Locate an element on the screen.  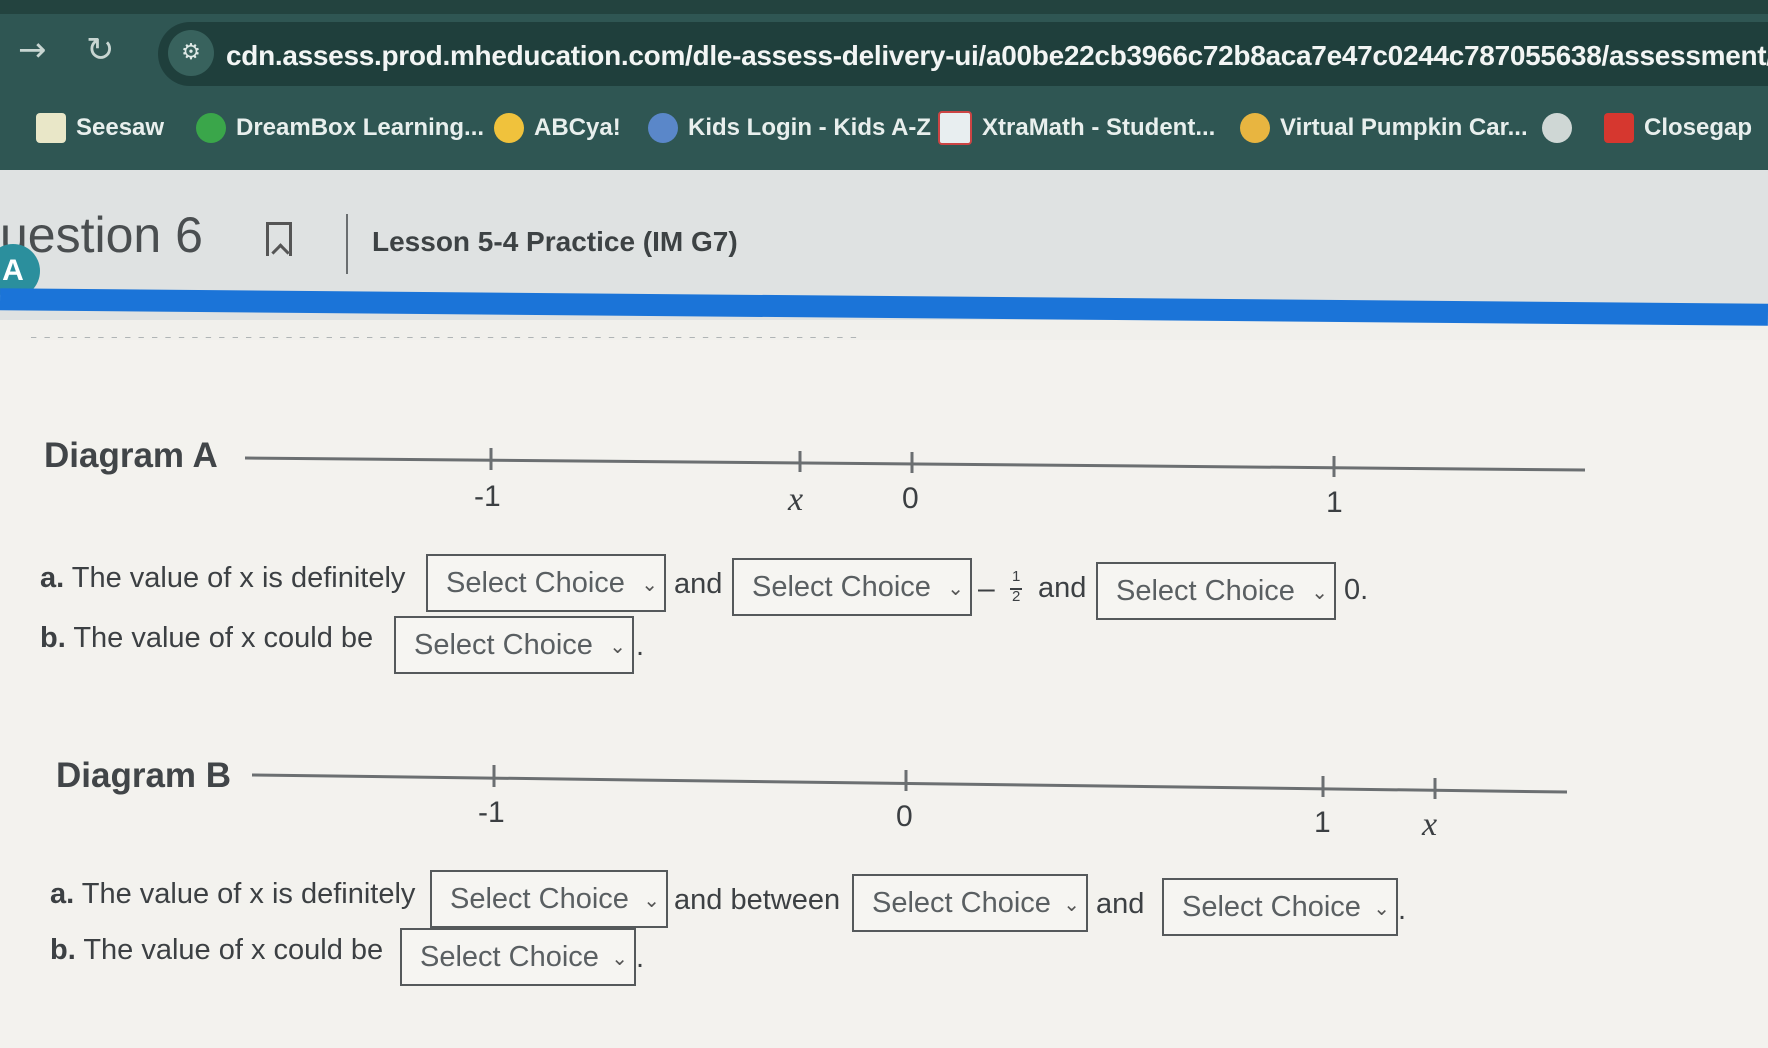
diagram-a-question-a-text: a. The value of x is definitely is located at coordinates (222, 578).